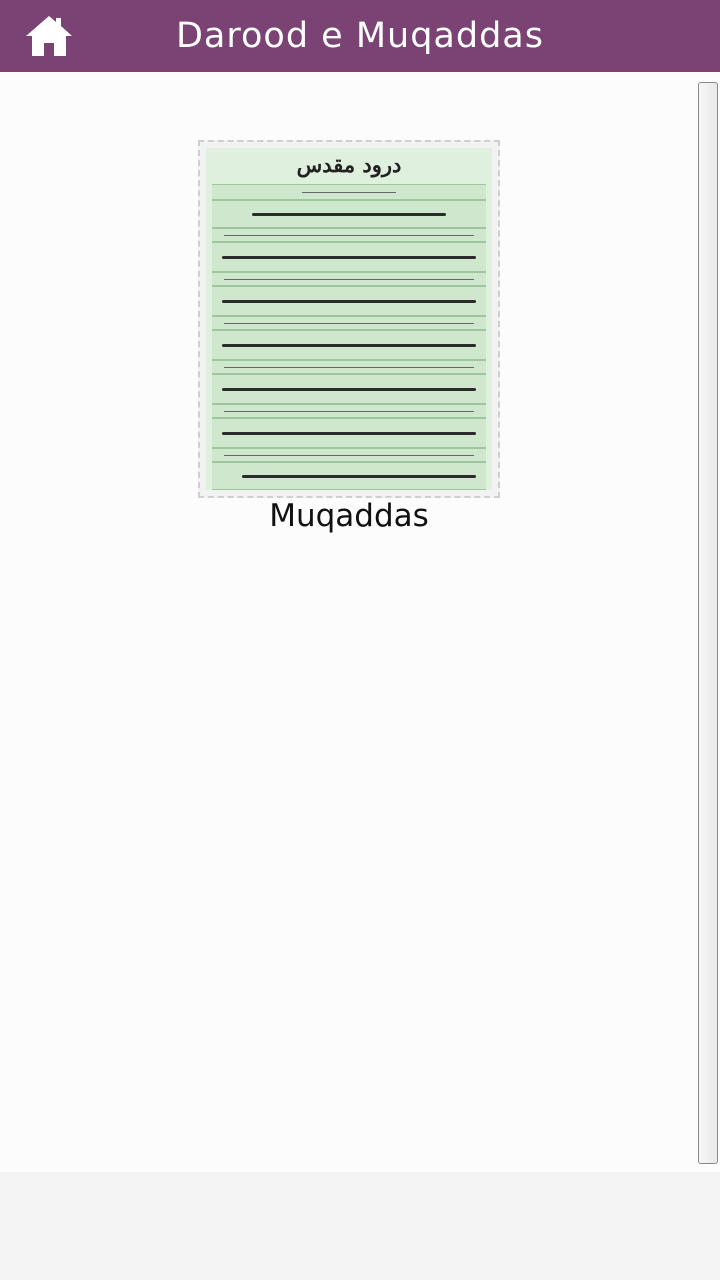  What do you see at coordinates (349, 164) in the screenshot?
I see `image-heading: درود مقدس` at bounding box center [349, 164].